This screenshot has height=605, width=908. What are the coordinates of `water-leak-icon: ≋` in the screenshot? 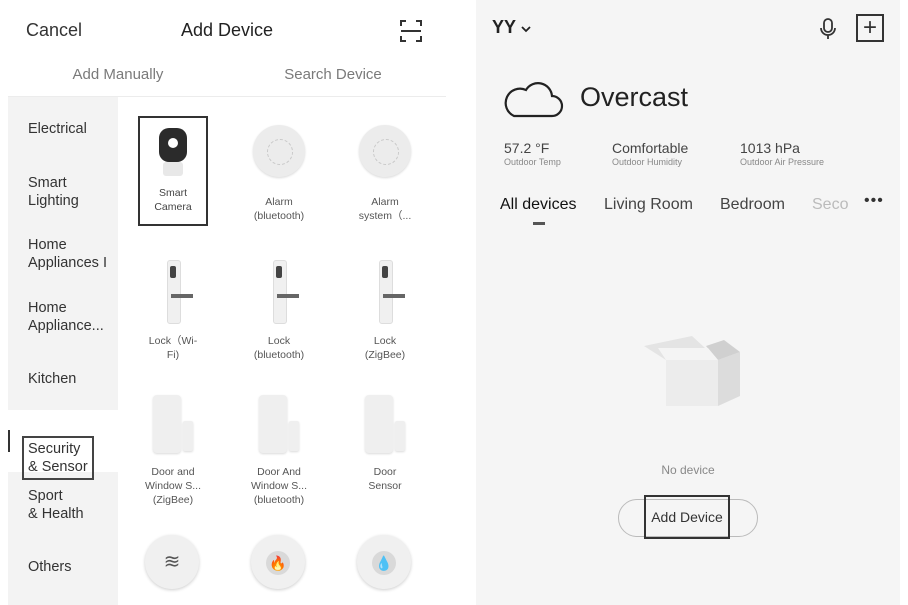 It's located at (172, 562).